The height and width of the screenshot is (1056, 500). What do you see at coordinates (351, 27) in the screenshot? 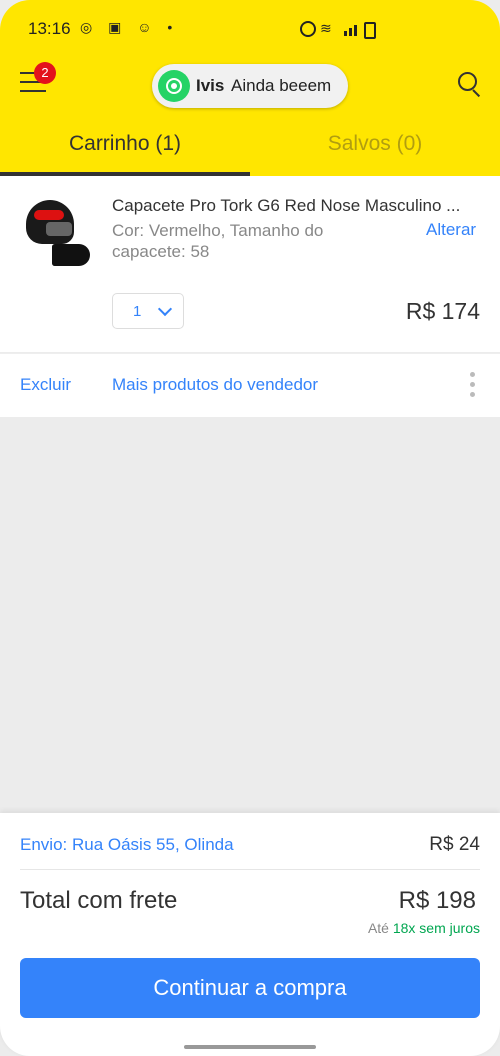
I see `signal-icon` at bounding box center [351, 27].